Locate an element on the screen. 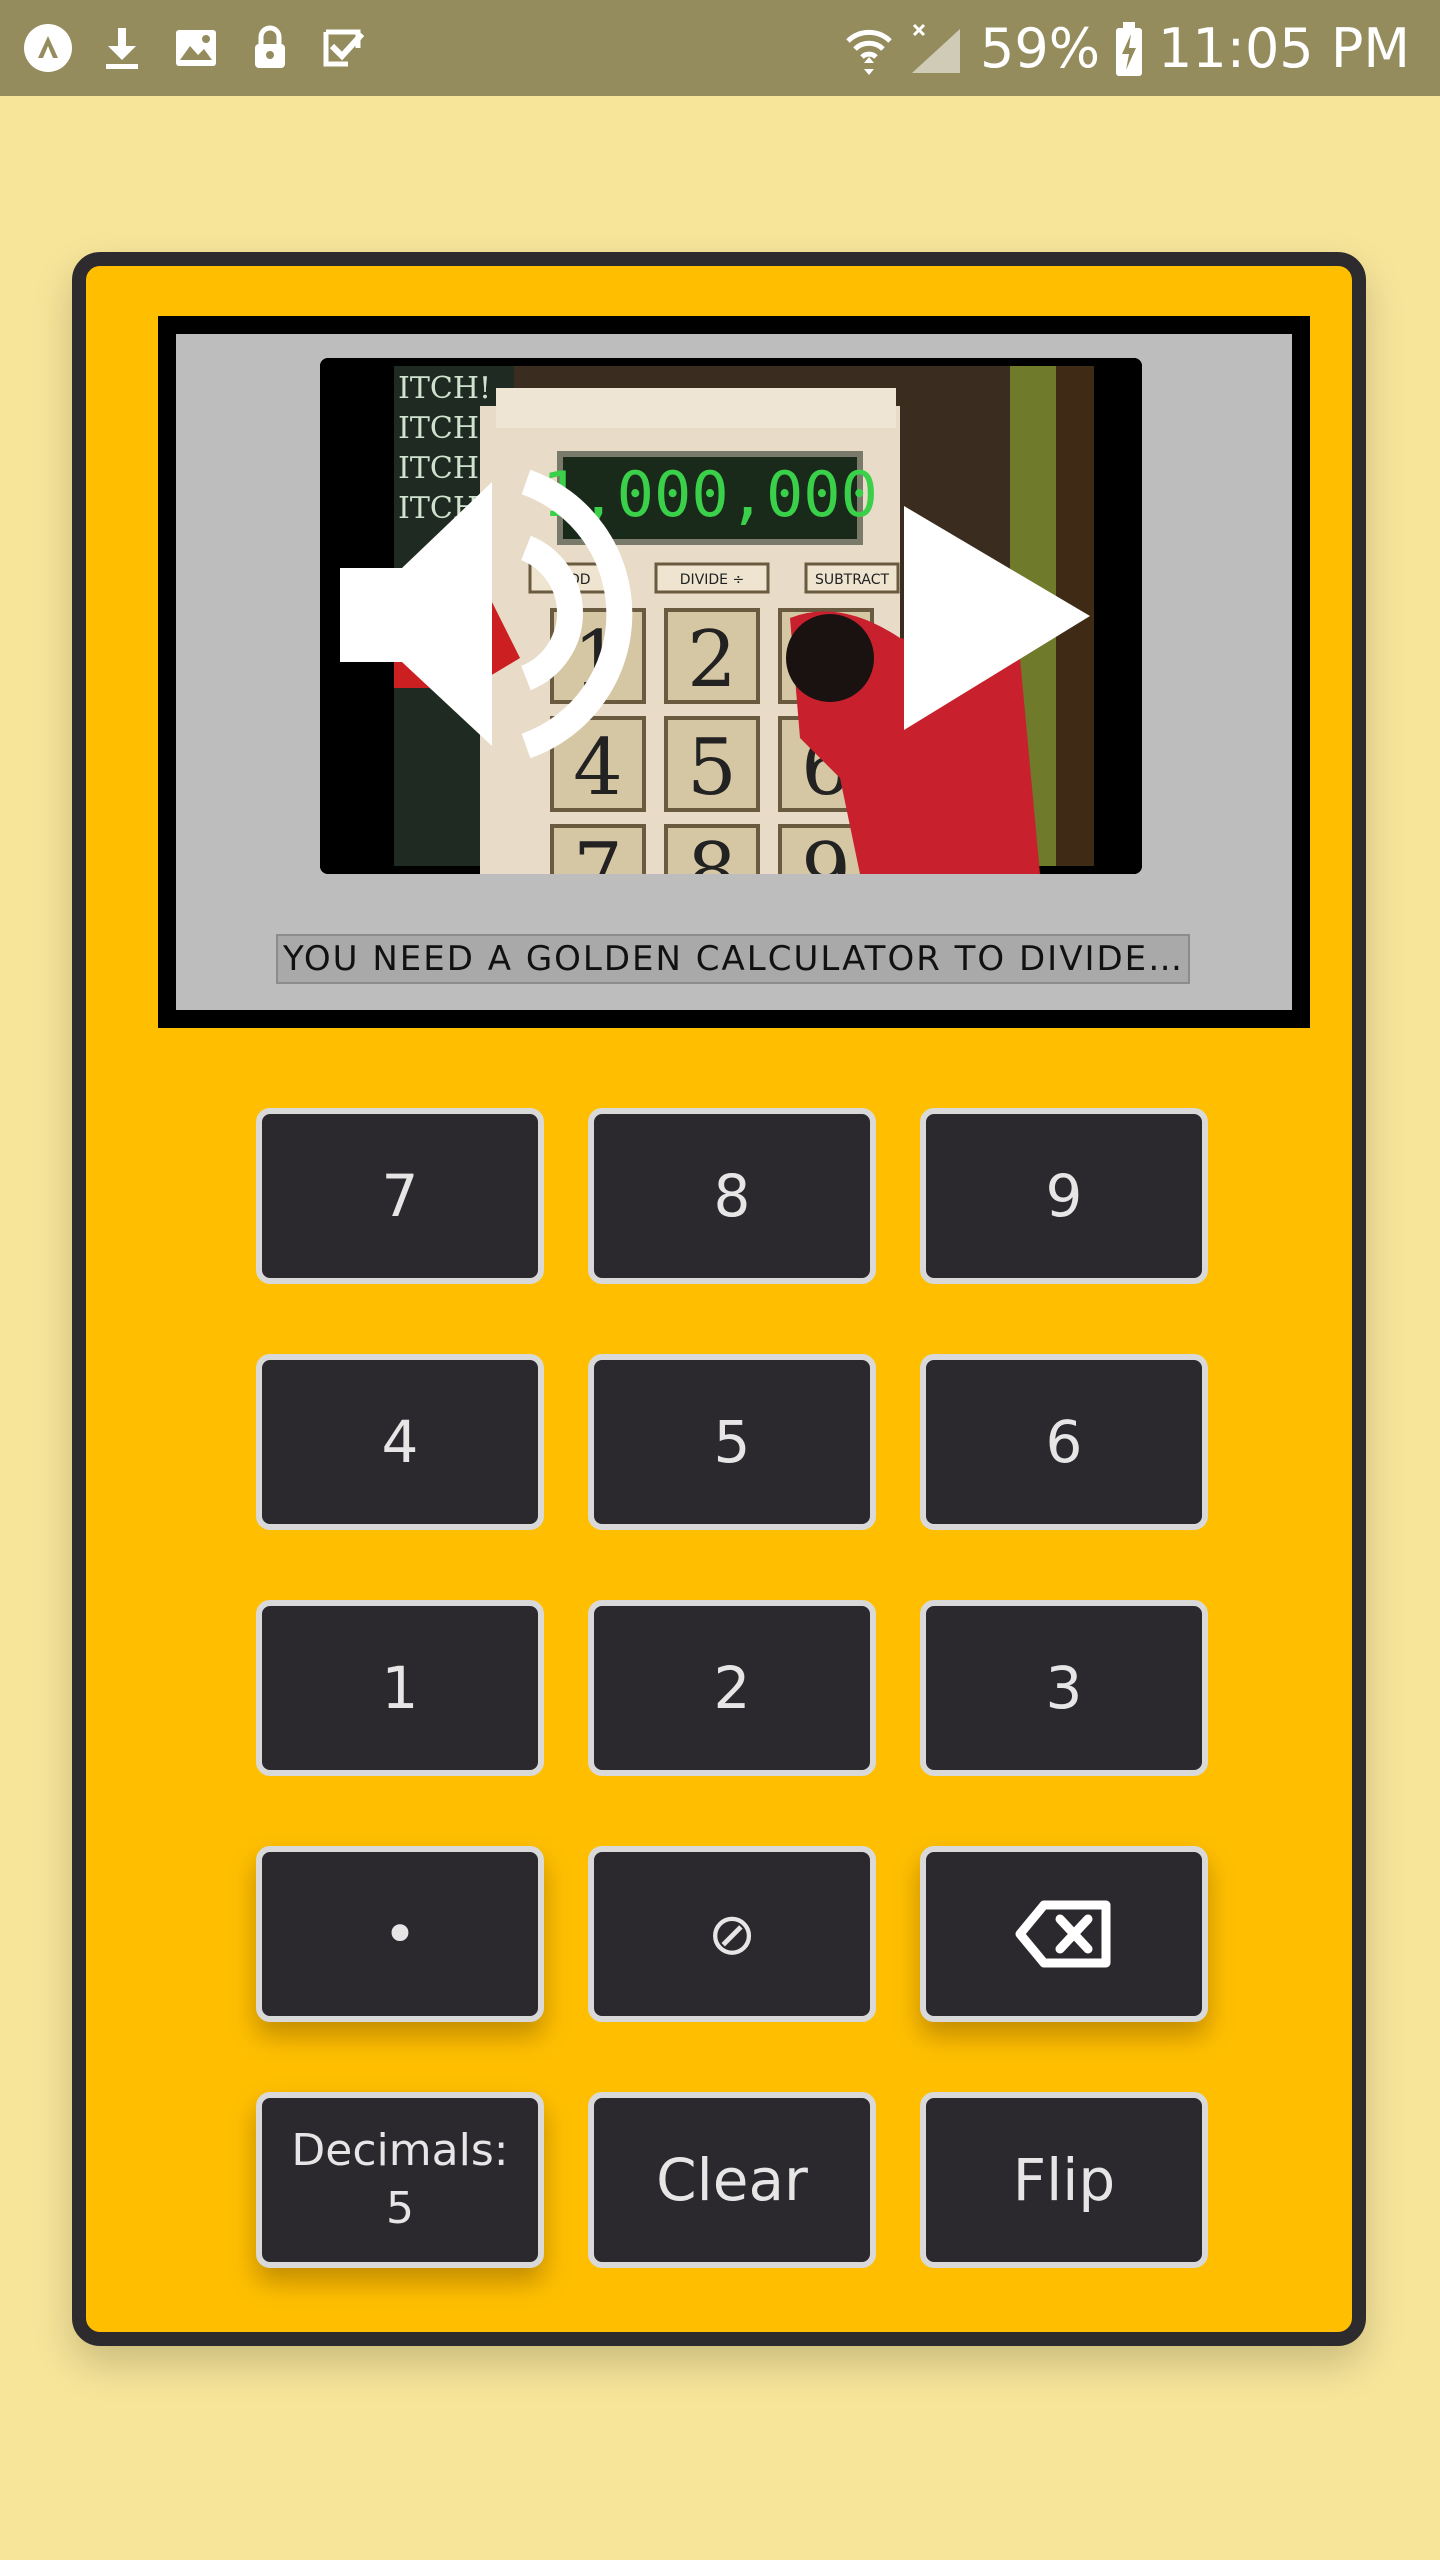  key-backspace is located at coordinates (1064, 1934).